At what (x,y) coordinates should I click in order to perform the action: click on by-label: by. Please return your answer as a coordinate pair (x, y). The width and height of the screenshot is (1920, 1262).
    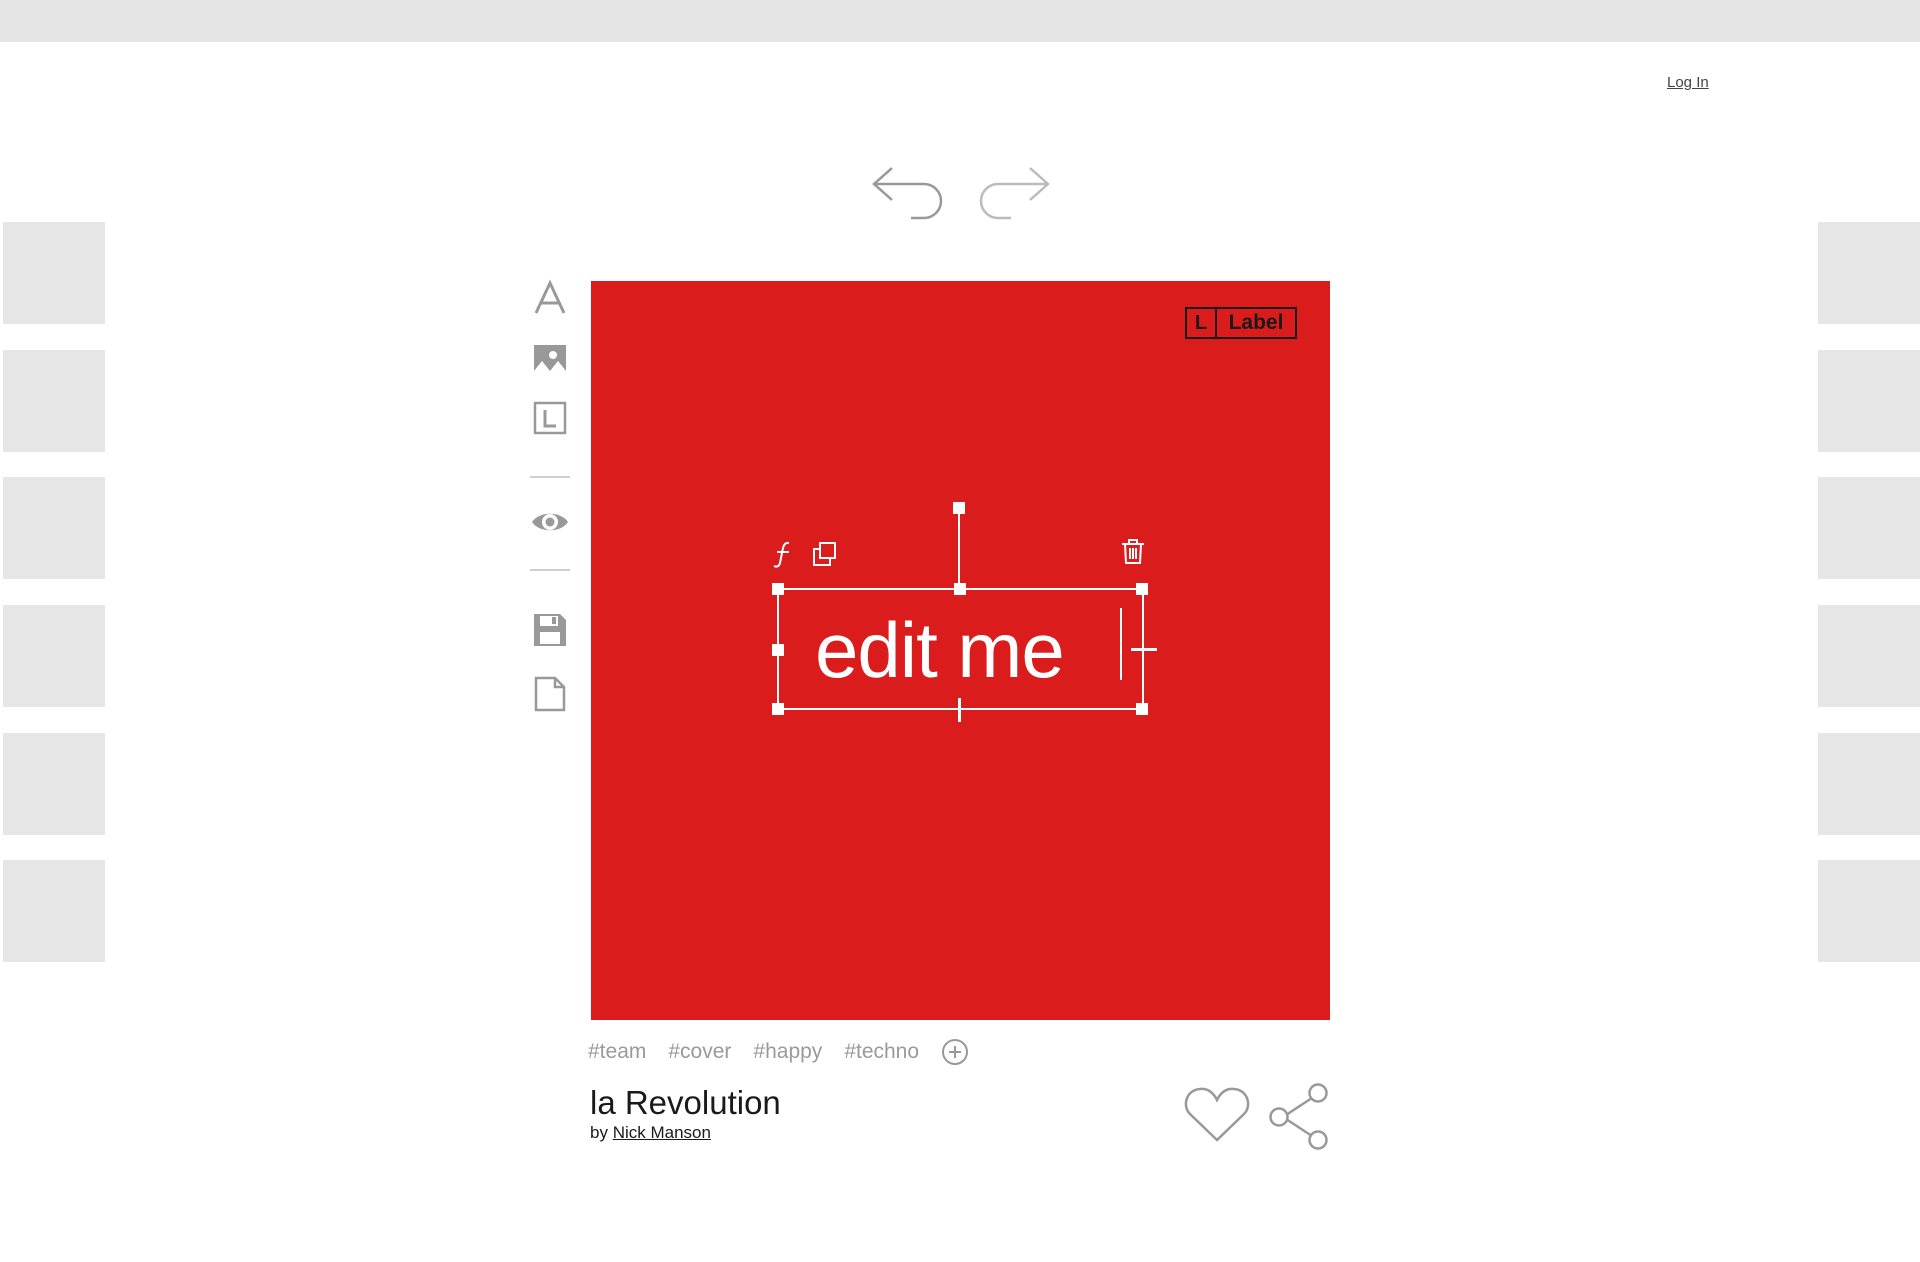
    Looking at the image, I should click on (599, 1132).